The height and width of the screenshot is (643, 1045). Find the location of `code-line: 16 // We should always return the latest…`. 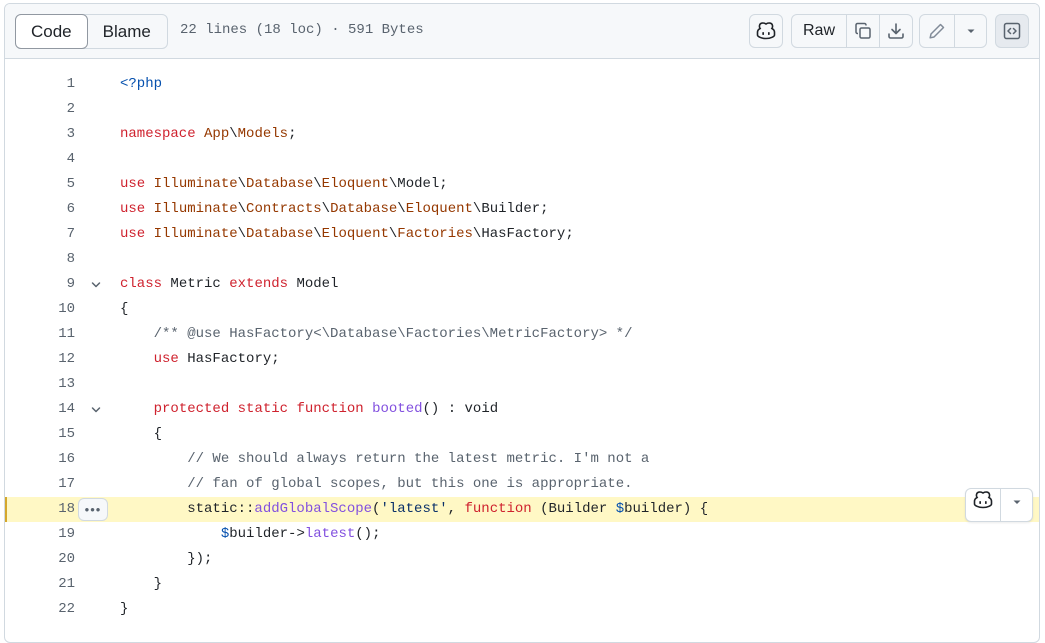

code-line: 16 // We should always return the latest… is located at coordinates (522, 459).